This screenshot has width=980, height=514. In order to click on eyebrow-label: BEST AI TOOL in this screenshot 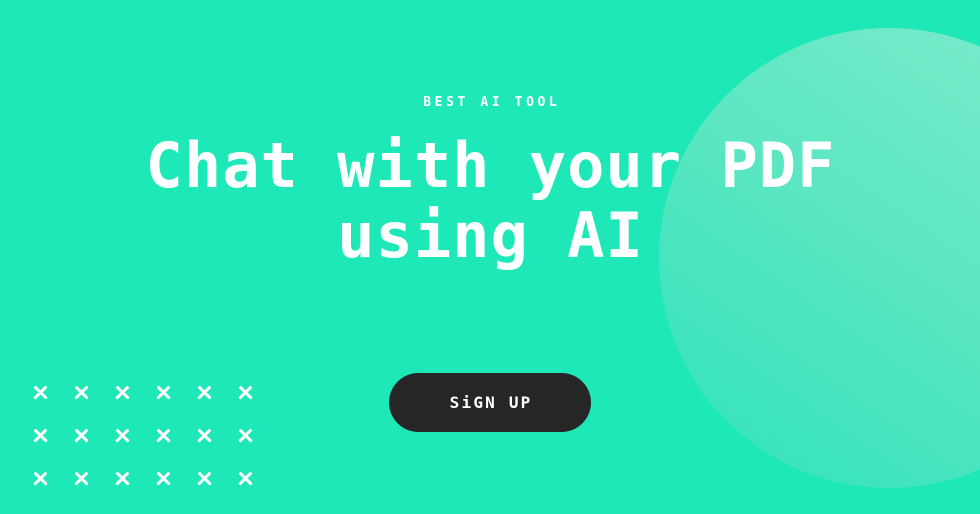, I will do `click(492, 102)`.